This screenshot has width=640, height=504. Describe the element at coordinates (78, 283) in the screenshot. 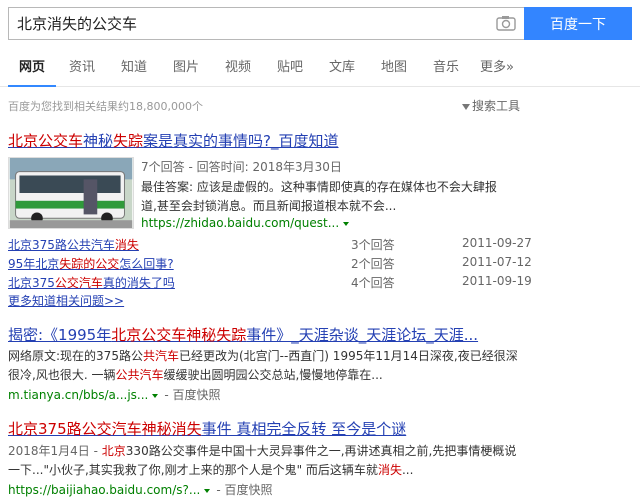

I see `question-highlight: 公交汽车` at that location.